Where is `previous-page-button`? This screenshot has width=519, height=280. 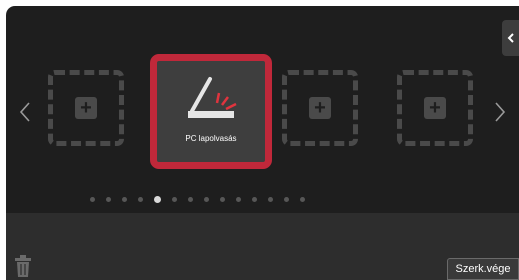
previous-page-button is located at coordinates (25, 112).